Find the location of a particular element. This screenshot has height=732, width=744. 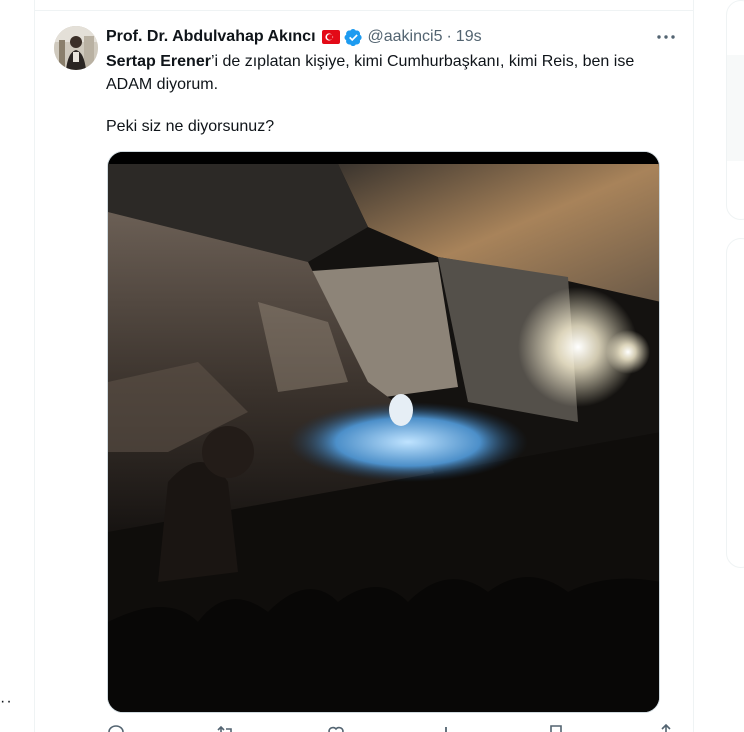

tweet-text-line2: Peki siz ne diyorsunuz? is located at coordinates (190, 126).